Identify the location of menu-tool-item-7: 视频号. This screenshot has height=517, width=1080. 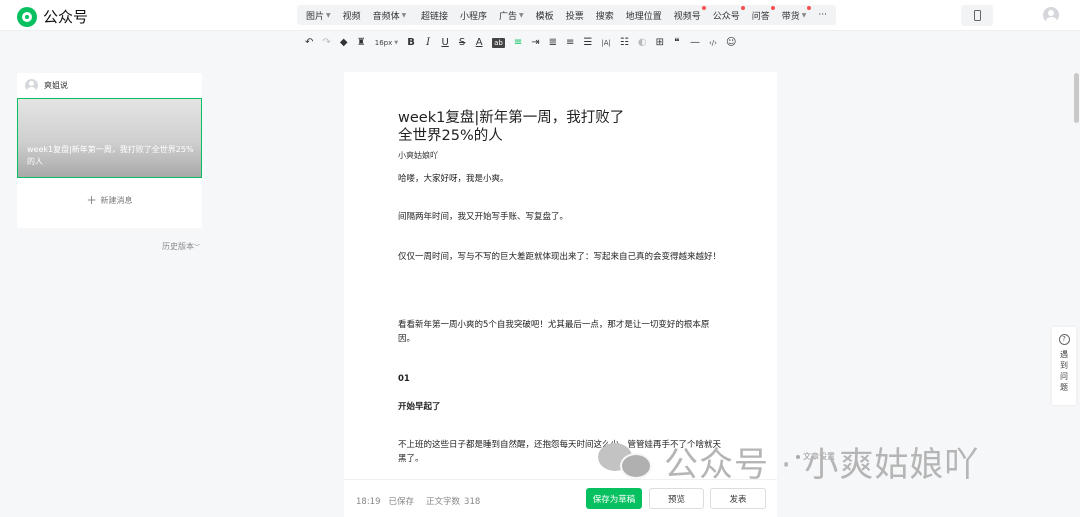
(687, 13).